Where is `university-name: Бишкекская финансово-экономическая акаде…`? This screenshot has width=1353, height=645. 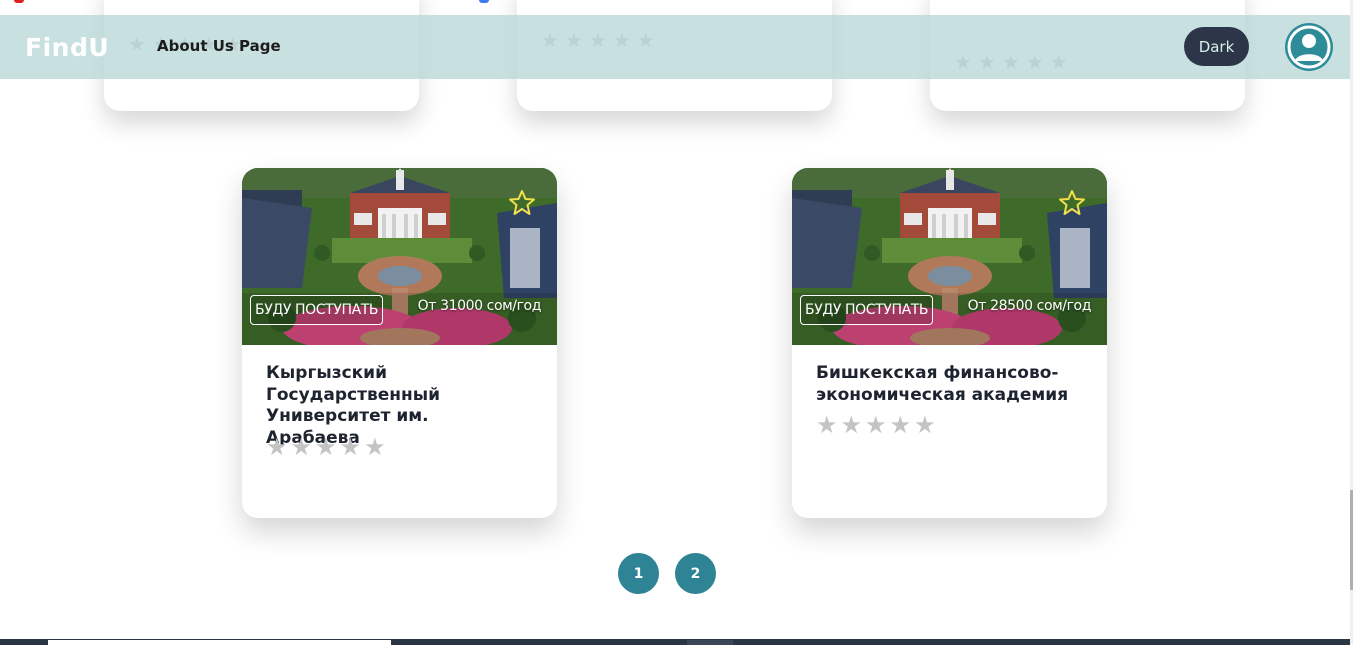
university-name: Бишкекская финансово-экономическая акаде… is located at coordinates (946, 384).